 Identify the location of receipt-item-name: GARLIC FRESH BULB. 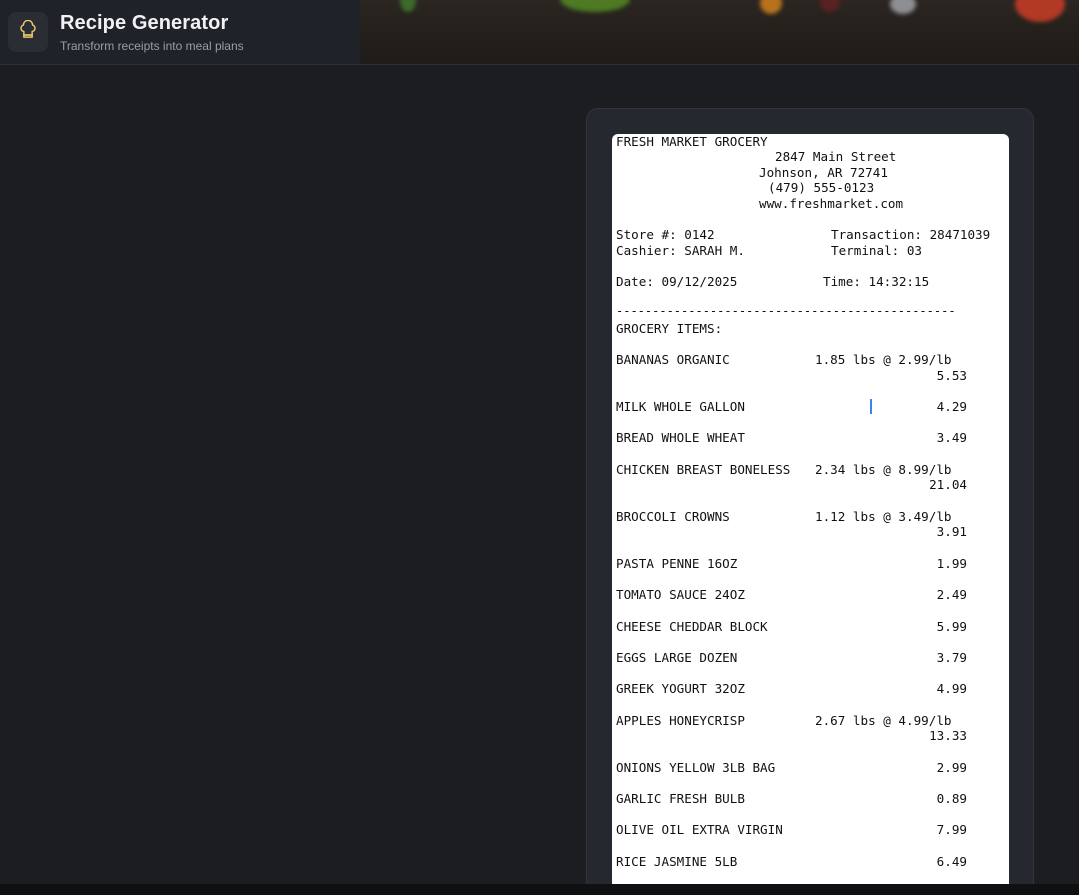
(680, 798).